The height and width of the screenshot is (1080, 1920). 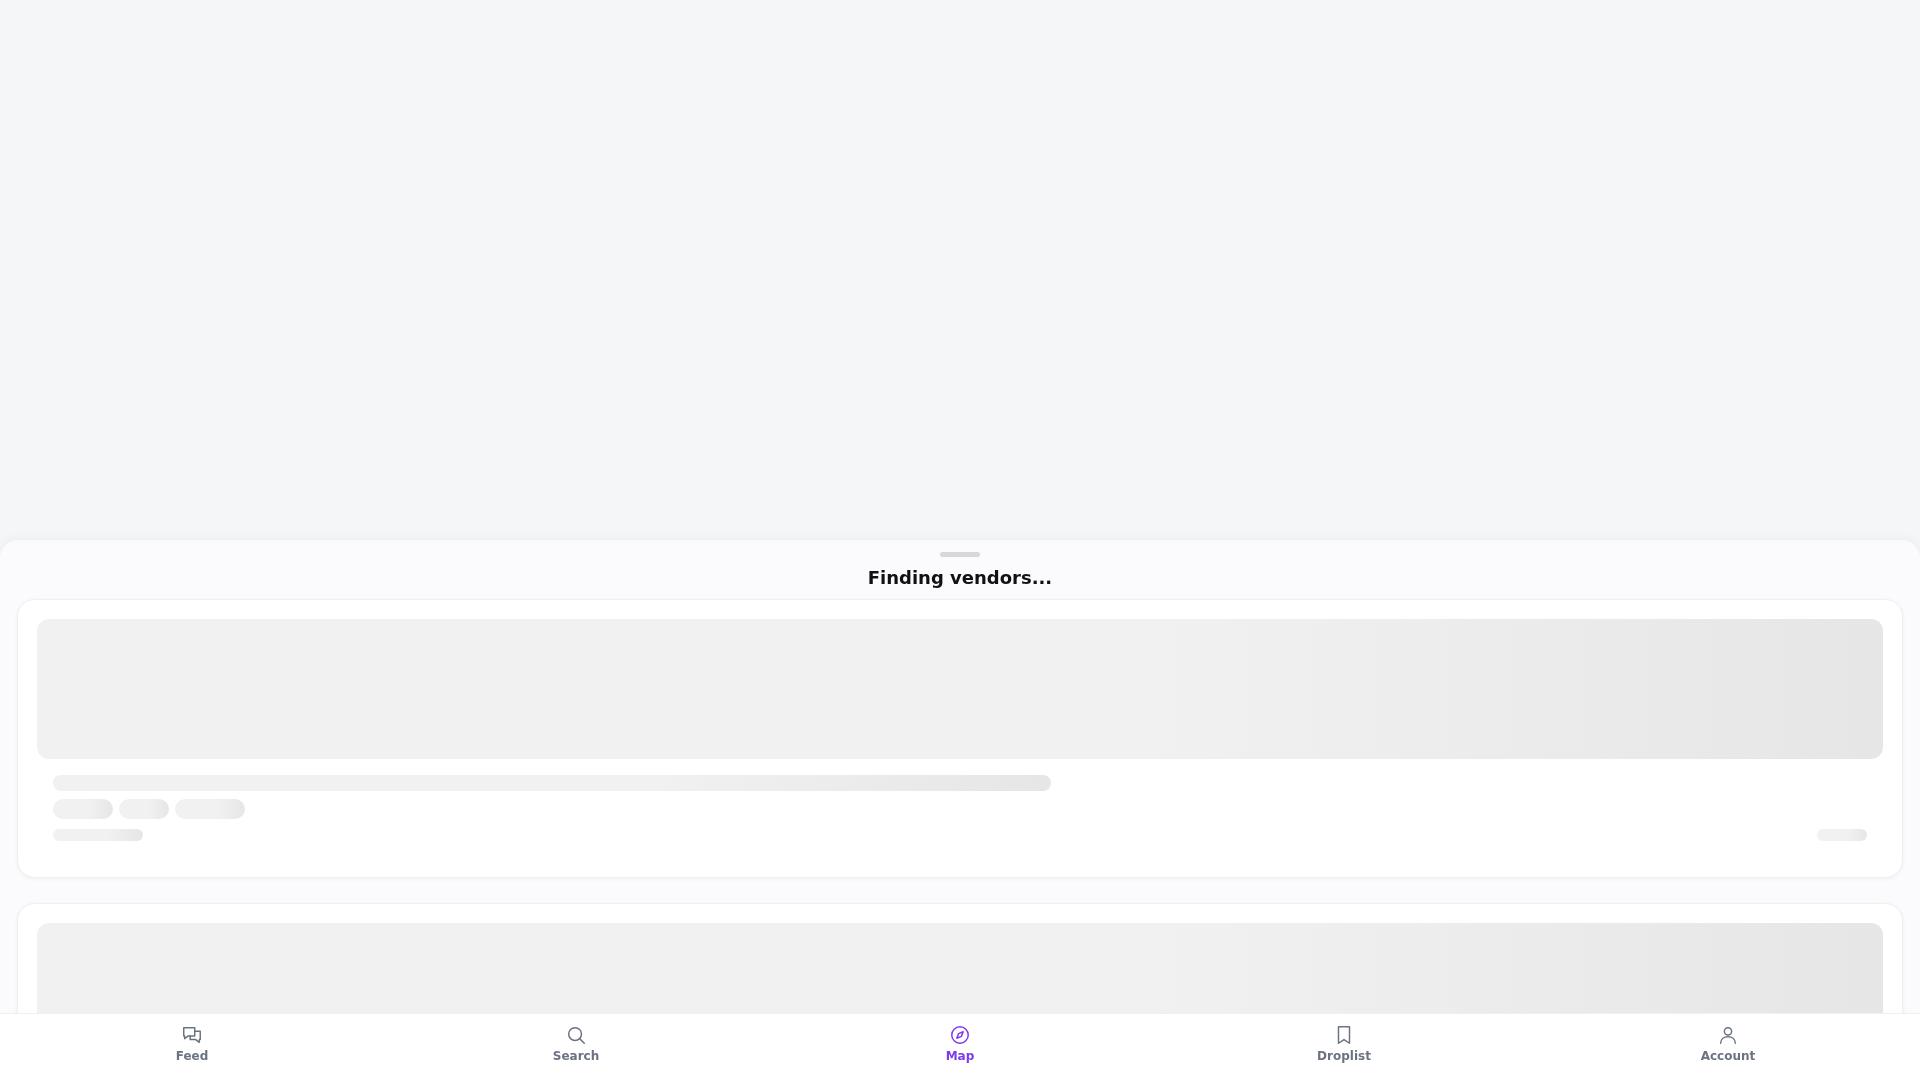 What do you see at coordinates (960, 1047) in the screenshot?
I see `nav-tab: Map` at bounding box center [960, 1047].